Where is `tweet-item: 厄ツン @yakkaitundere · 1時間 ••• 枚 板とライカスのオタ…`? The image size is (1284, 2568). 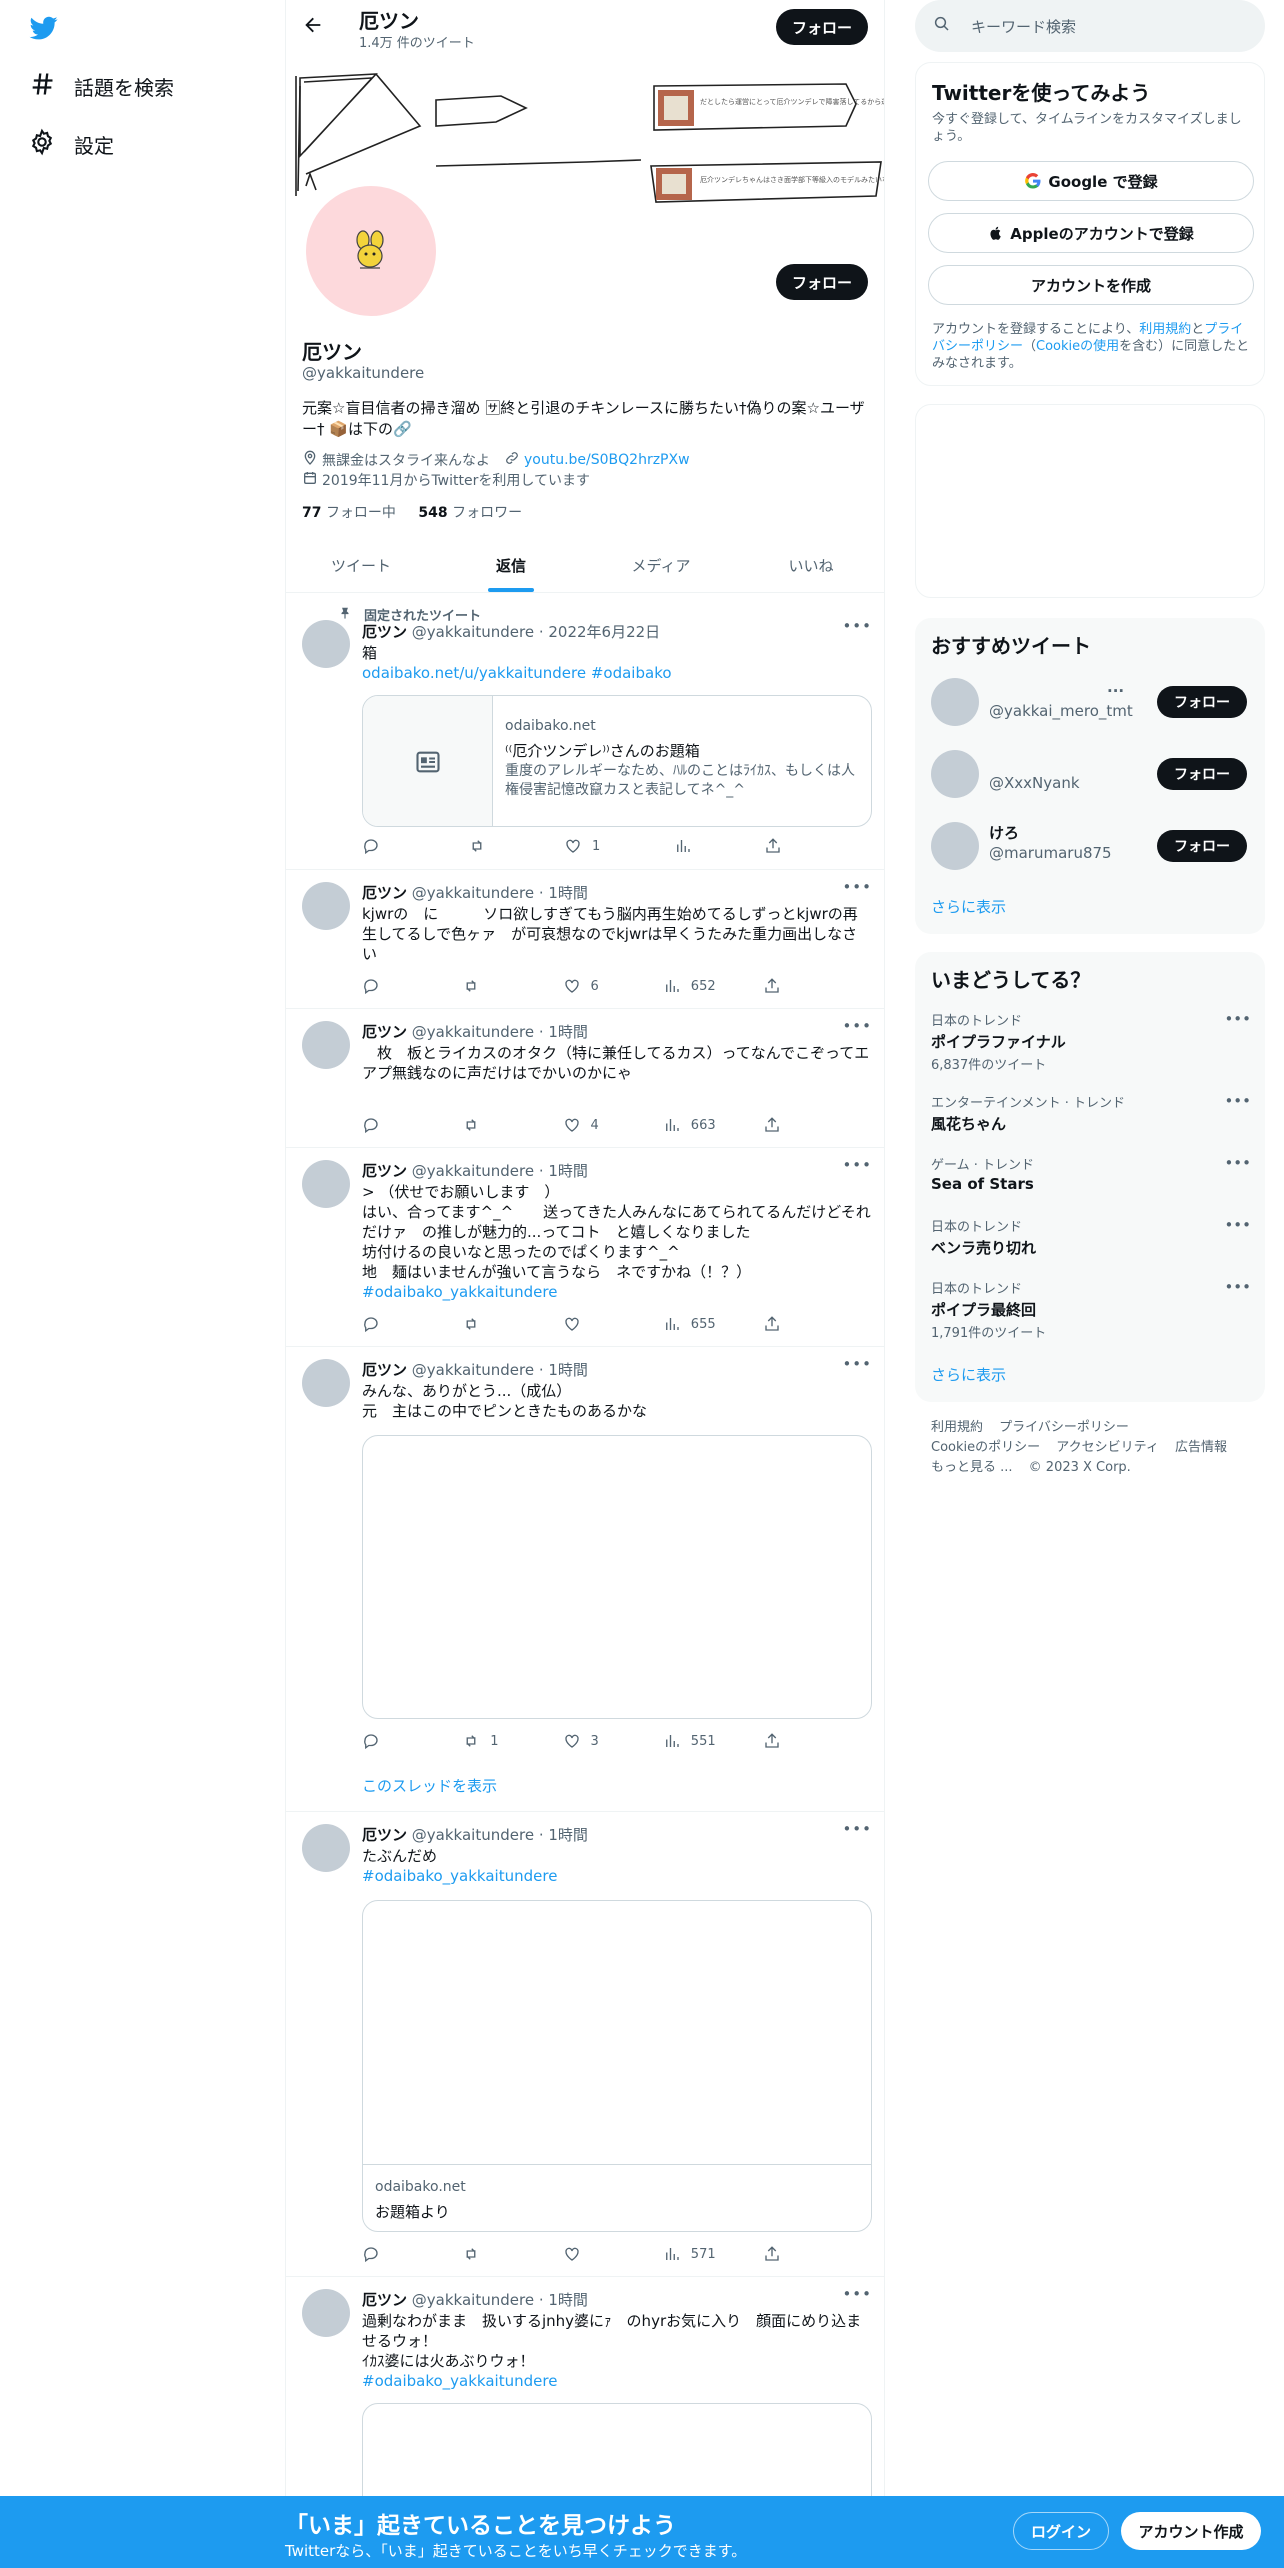
tweet-item: 厄ツン @yakkaitundere · 1時間 ••• 枚 板とライカスのオタ… is located at coordinates (585, 1078).